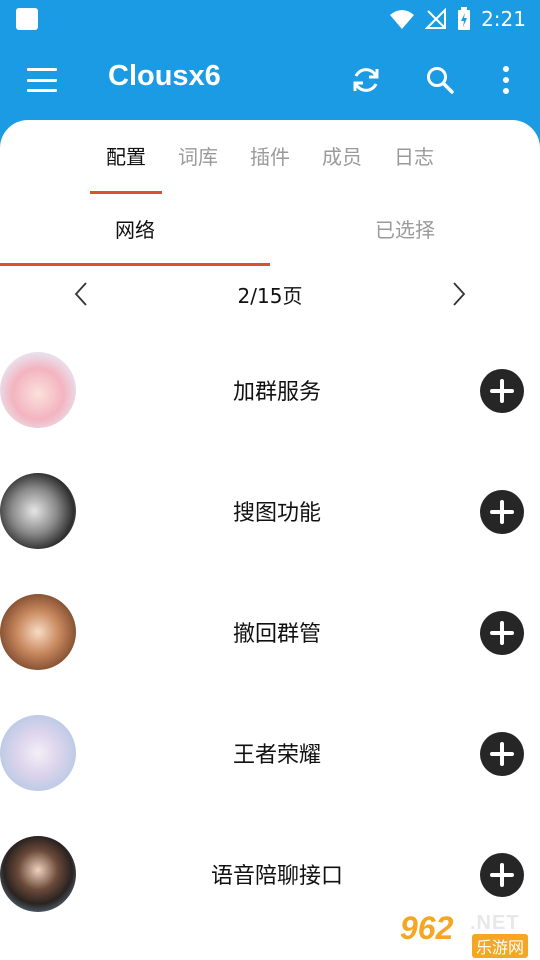 Image resolution: width=540 pixels, height=960 pixels. I want to click on status-bar: 2:21, so click(270, 19).